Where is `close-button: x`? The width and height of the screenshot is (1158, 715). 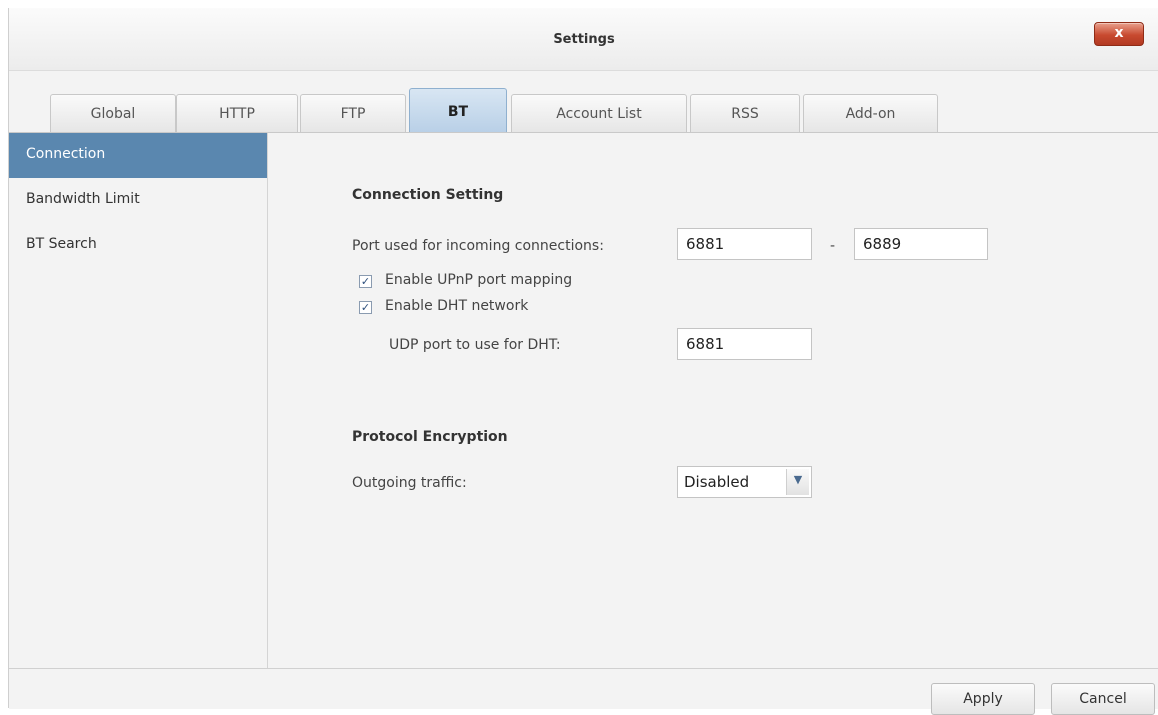
close-button: x is located at coordinates (1119, 34).